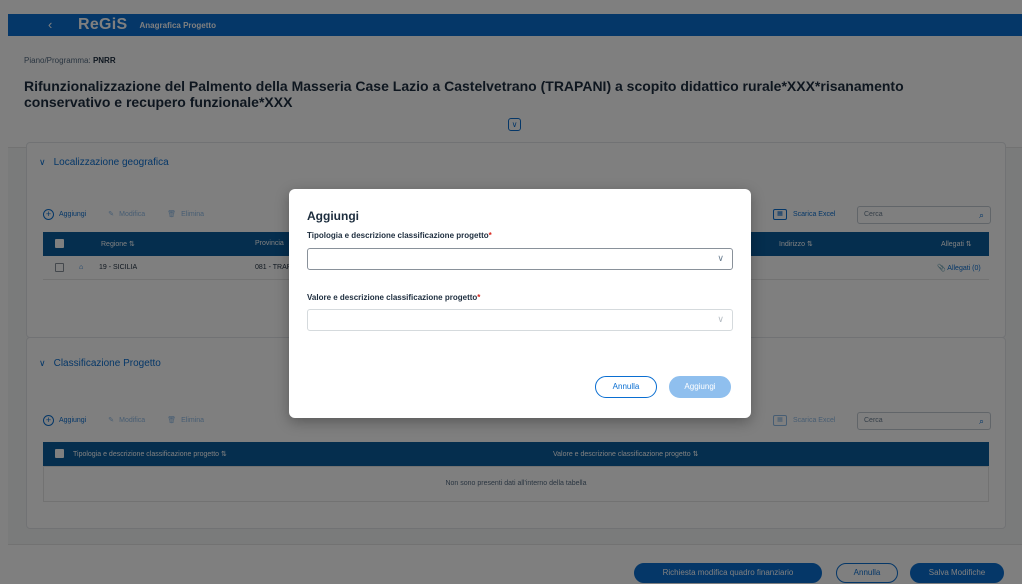  Describe the element at coordinates (333, 216) in the screenshot. I see `dialog-title: Aggiungi` at that location.